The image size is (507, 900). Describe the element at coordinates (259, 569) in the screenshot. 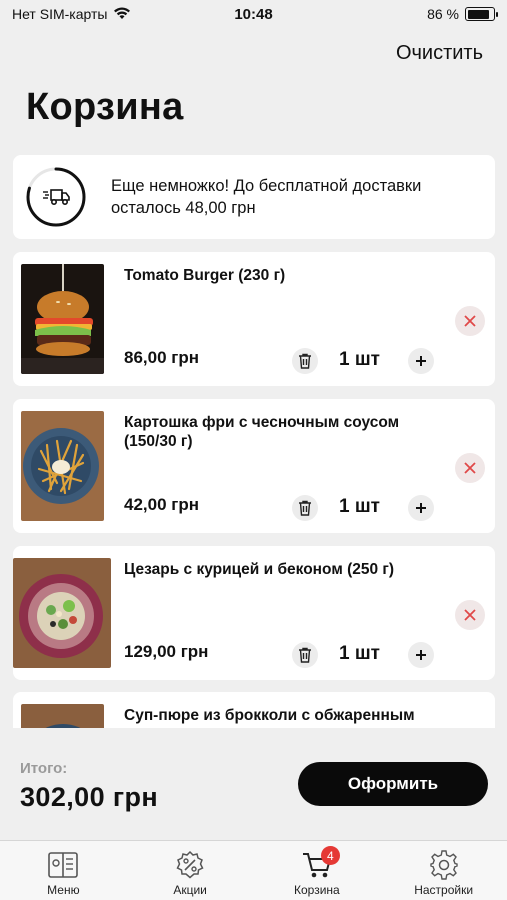

I see `item-name: Цезарь с курицей и беконом (250 г)` at that location.